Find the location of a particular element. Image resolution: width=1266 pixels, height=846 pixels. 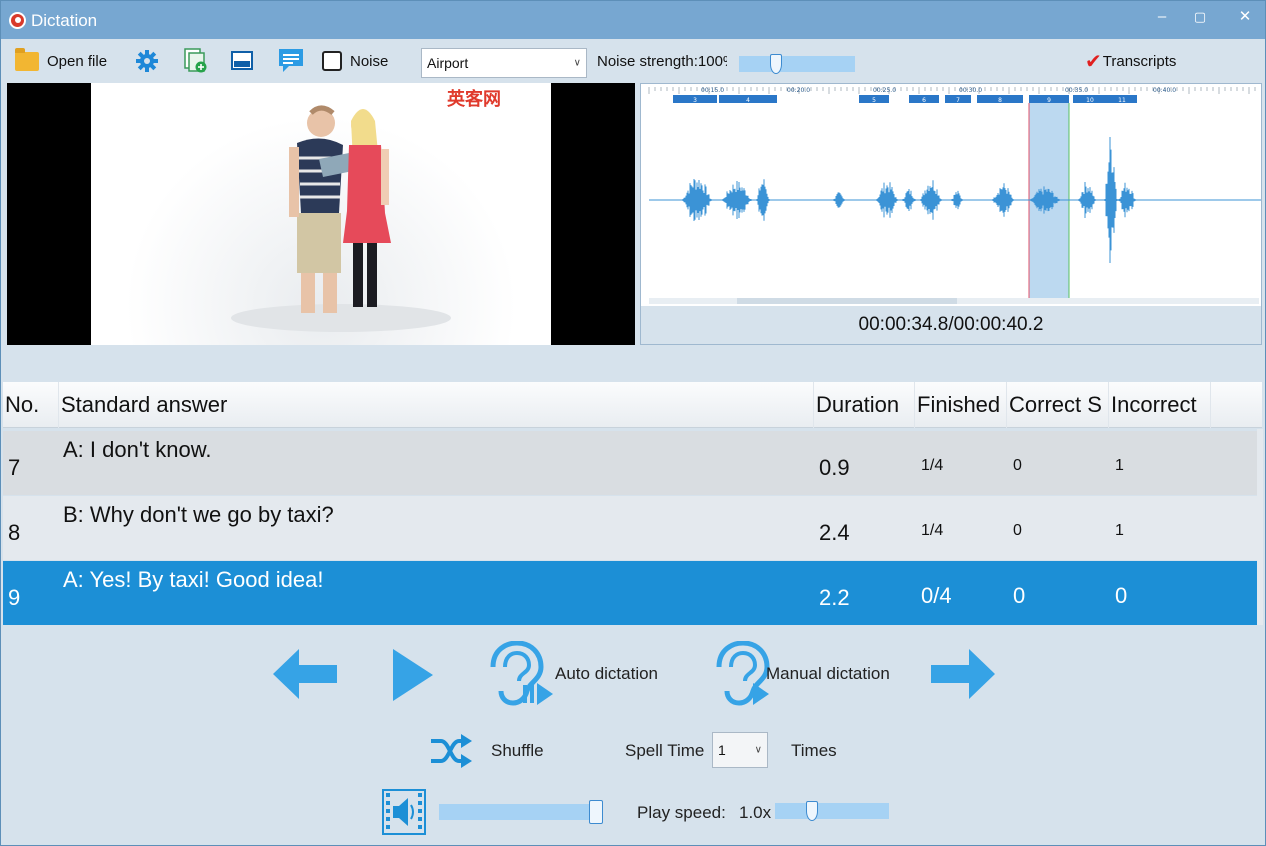

column-header-finished: Finished is located at coordinates (961, 405).